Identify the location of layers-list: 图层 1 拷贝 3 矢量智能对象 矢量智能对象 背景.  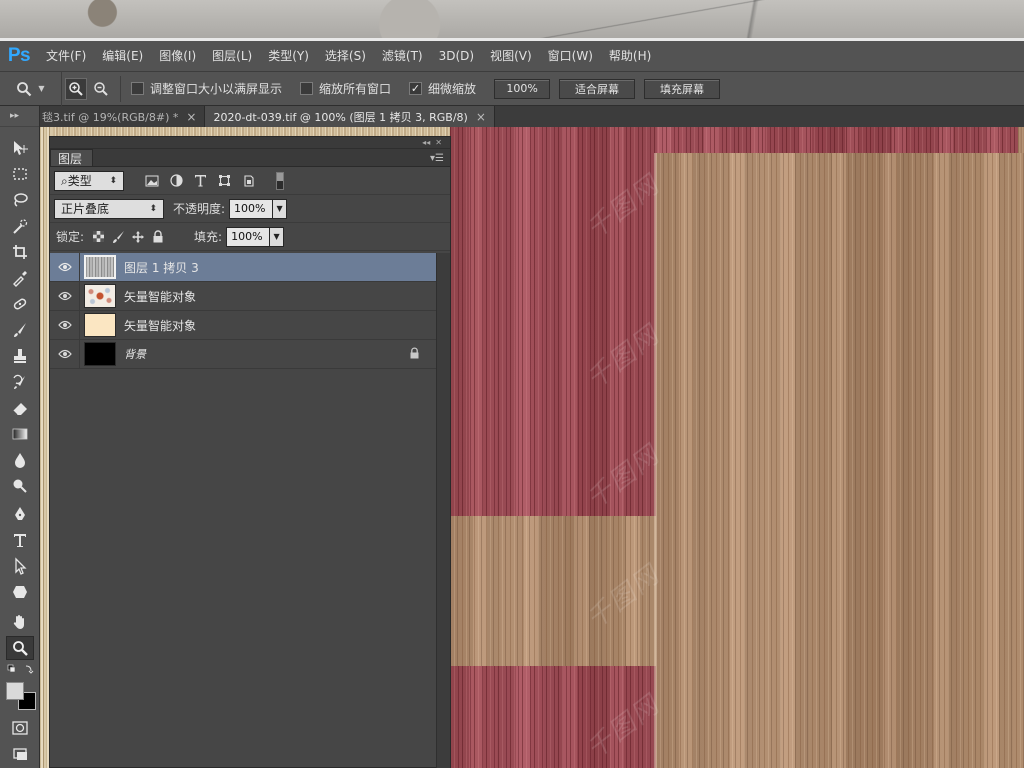
(243, 310).